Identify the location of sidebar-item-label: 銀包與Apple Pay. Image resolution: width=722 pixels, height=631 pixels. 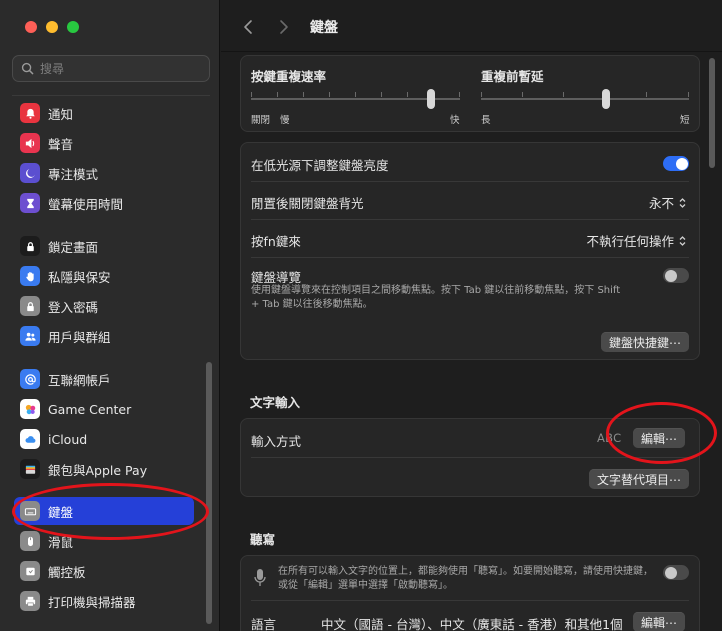
(98, 470).